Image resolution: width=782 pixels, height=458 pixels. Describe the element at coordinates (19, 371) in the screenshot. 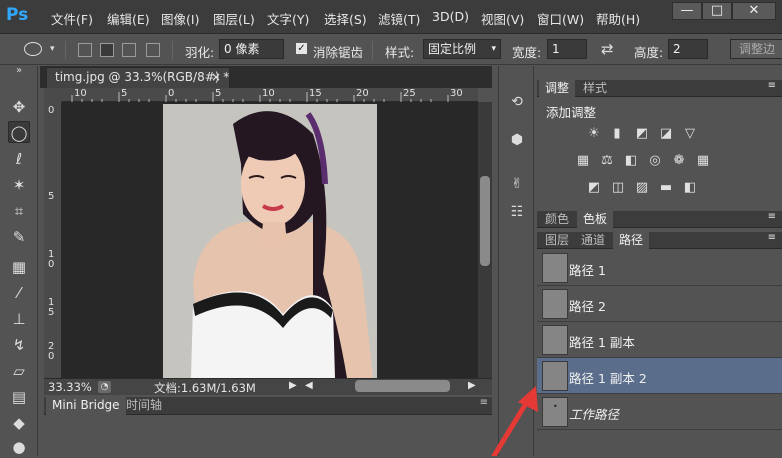

I see `eraser-tool-icon: ▱` at that location.